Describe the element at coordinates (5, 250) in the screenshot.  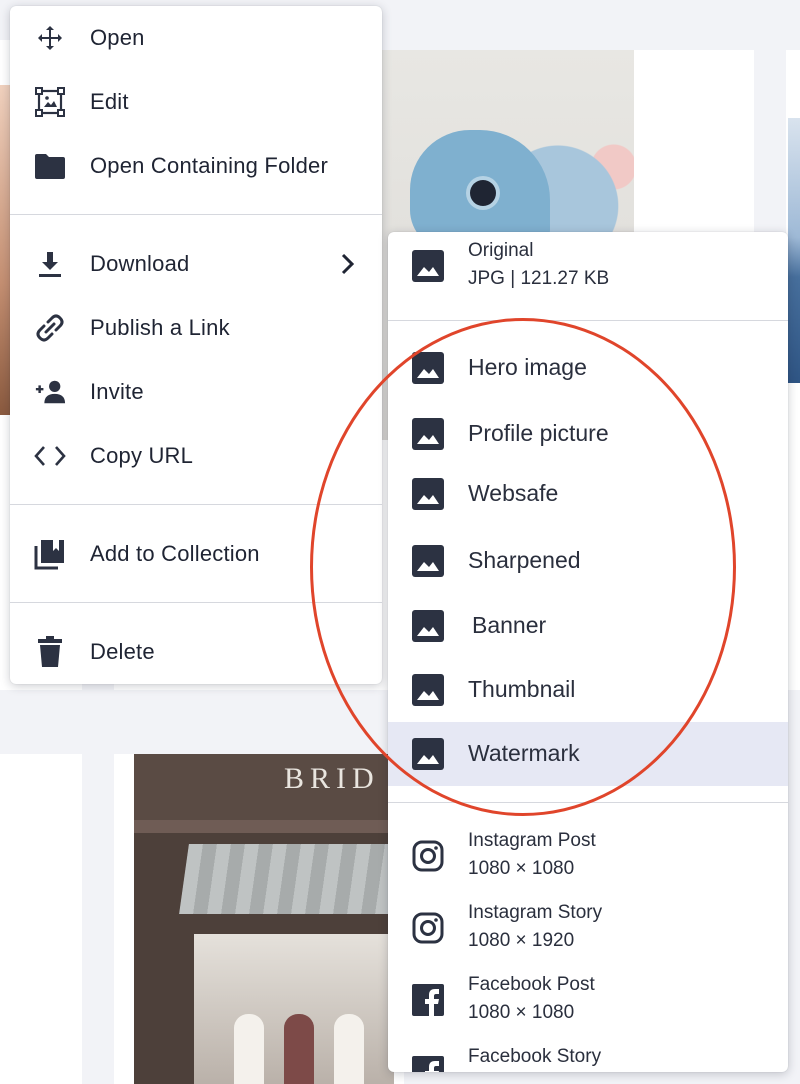
I see `asset-thumbnail-portrait` at that location.